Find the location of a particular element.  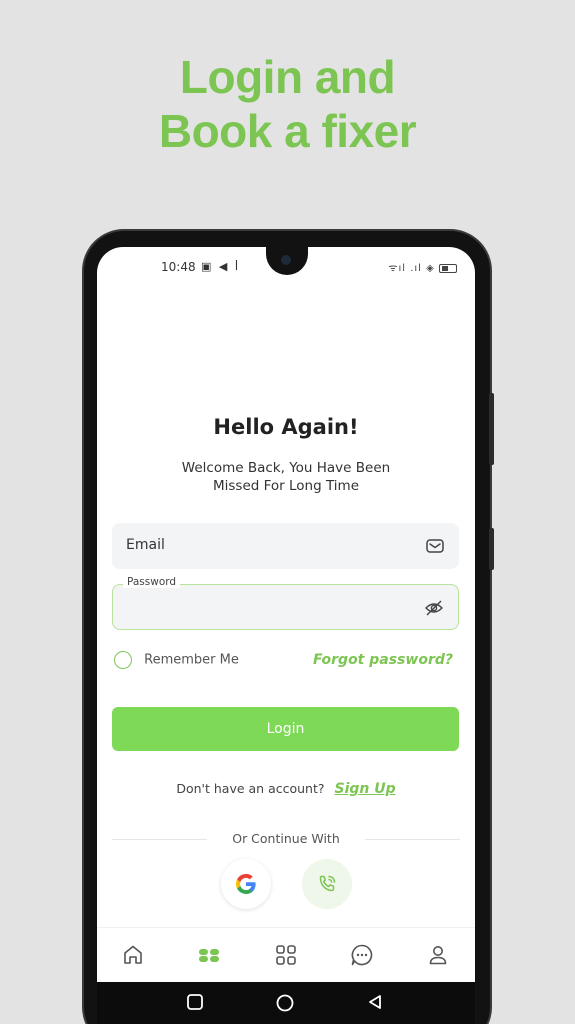

password-field: Password is located at coordinates (285, 603).